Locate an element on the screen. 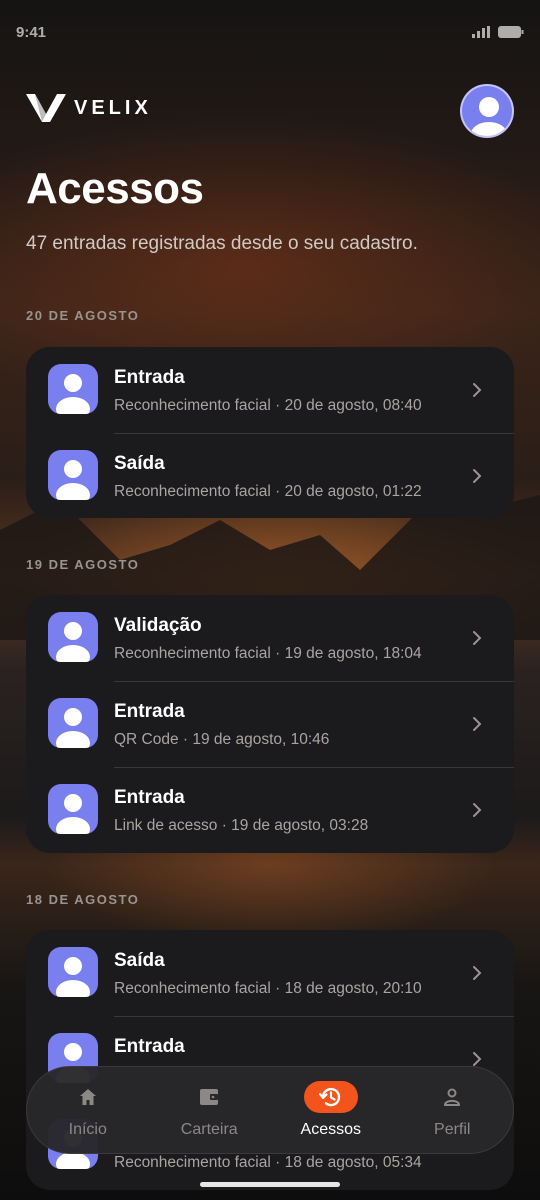 The image size is (540, 1200). wallet-icon is located at coordinates (209, 1097).